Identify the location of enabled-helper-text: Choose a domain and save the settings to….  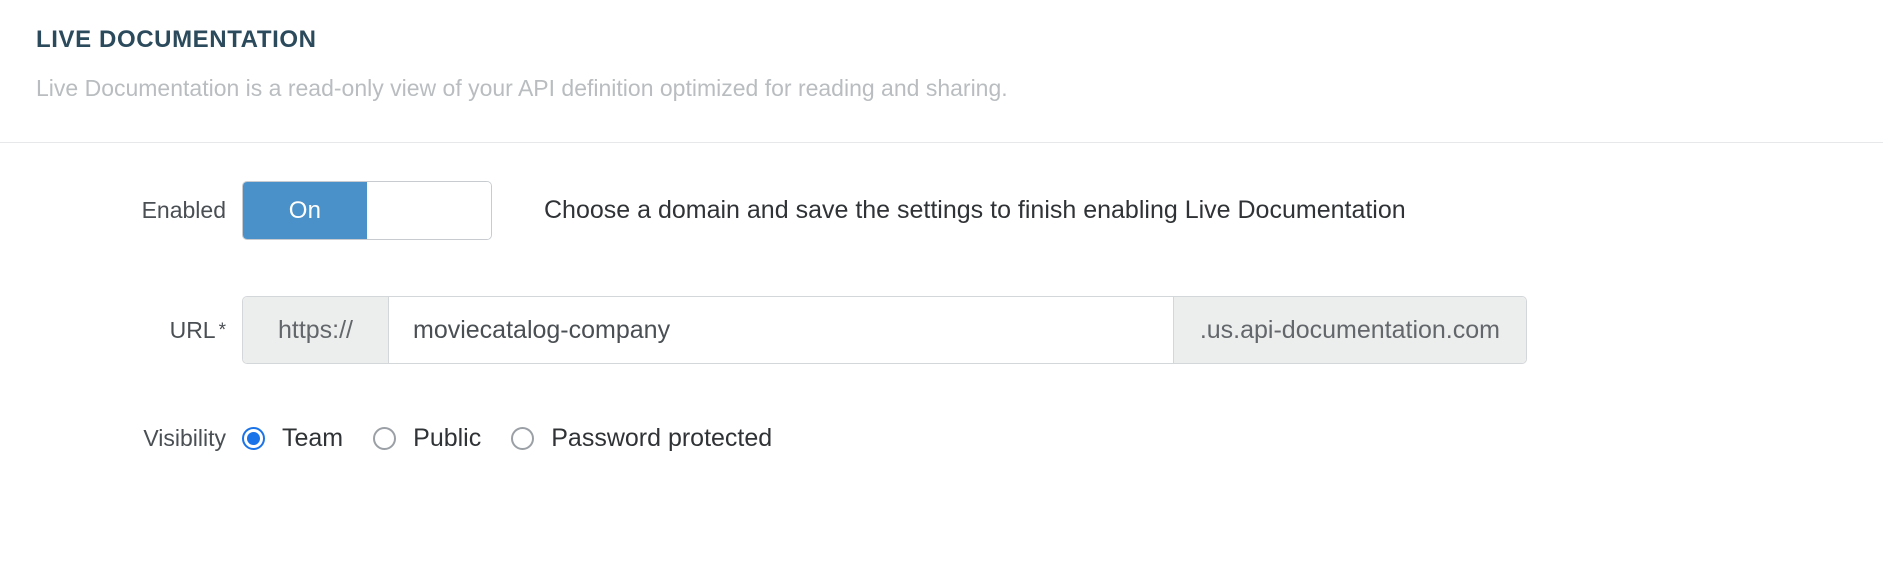
(975, 210).